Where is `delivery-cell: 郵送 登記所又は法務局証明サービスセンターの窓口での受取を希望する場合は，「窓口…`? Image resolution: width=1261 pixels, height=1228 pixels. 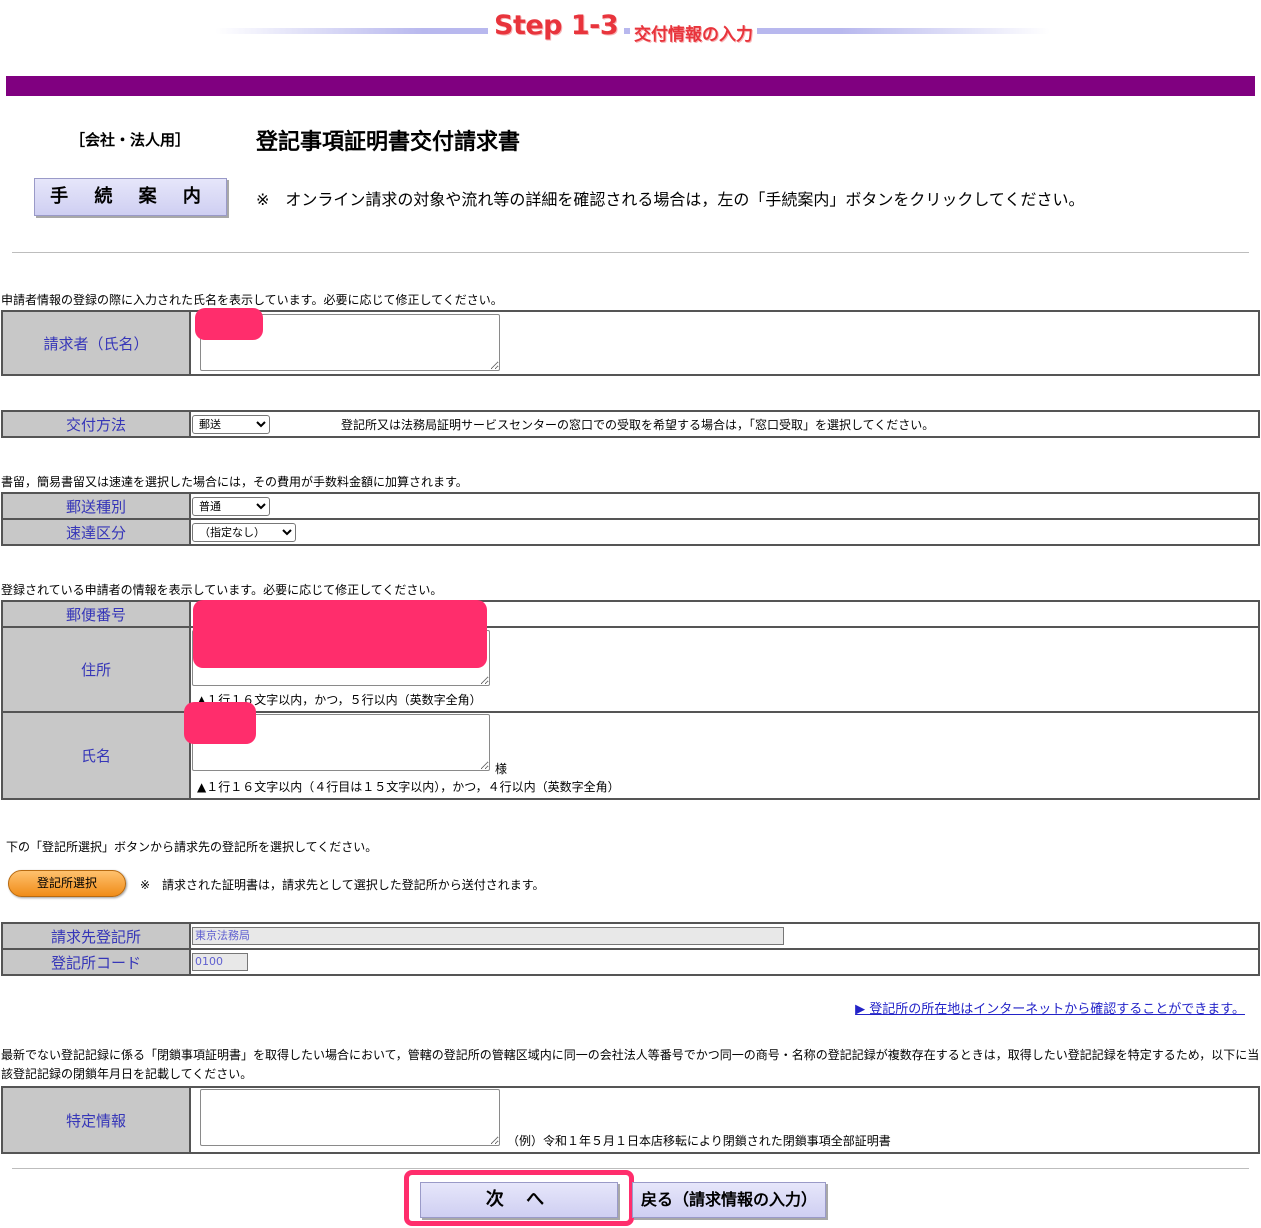
delivery-cell: 郵送 登記所又は法務局証明サービスセンターの窓口での受取を希望する場合は，「窓口… is located at coordinates (724, 424).